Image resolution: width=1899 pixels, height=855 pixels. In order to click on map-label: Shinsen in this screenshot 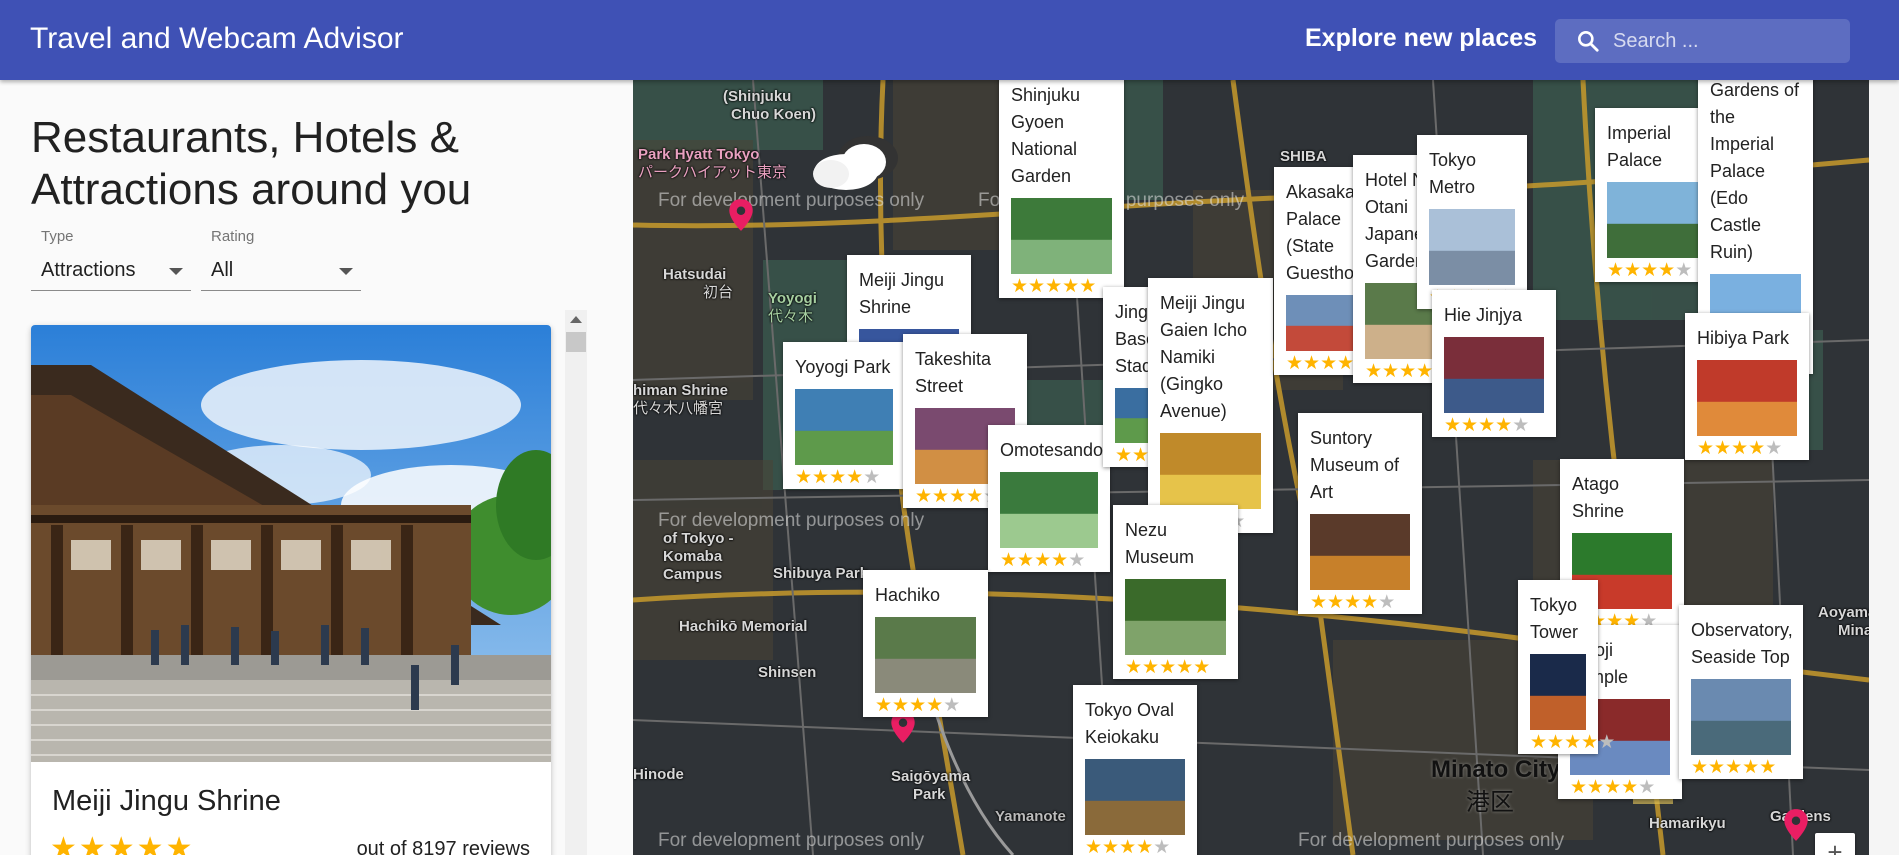, I will do `click(787, 672)`.